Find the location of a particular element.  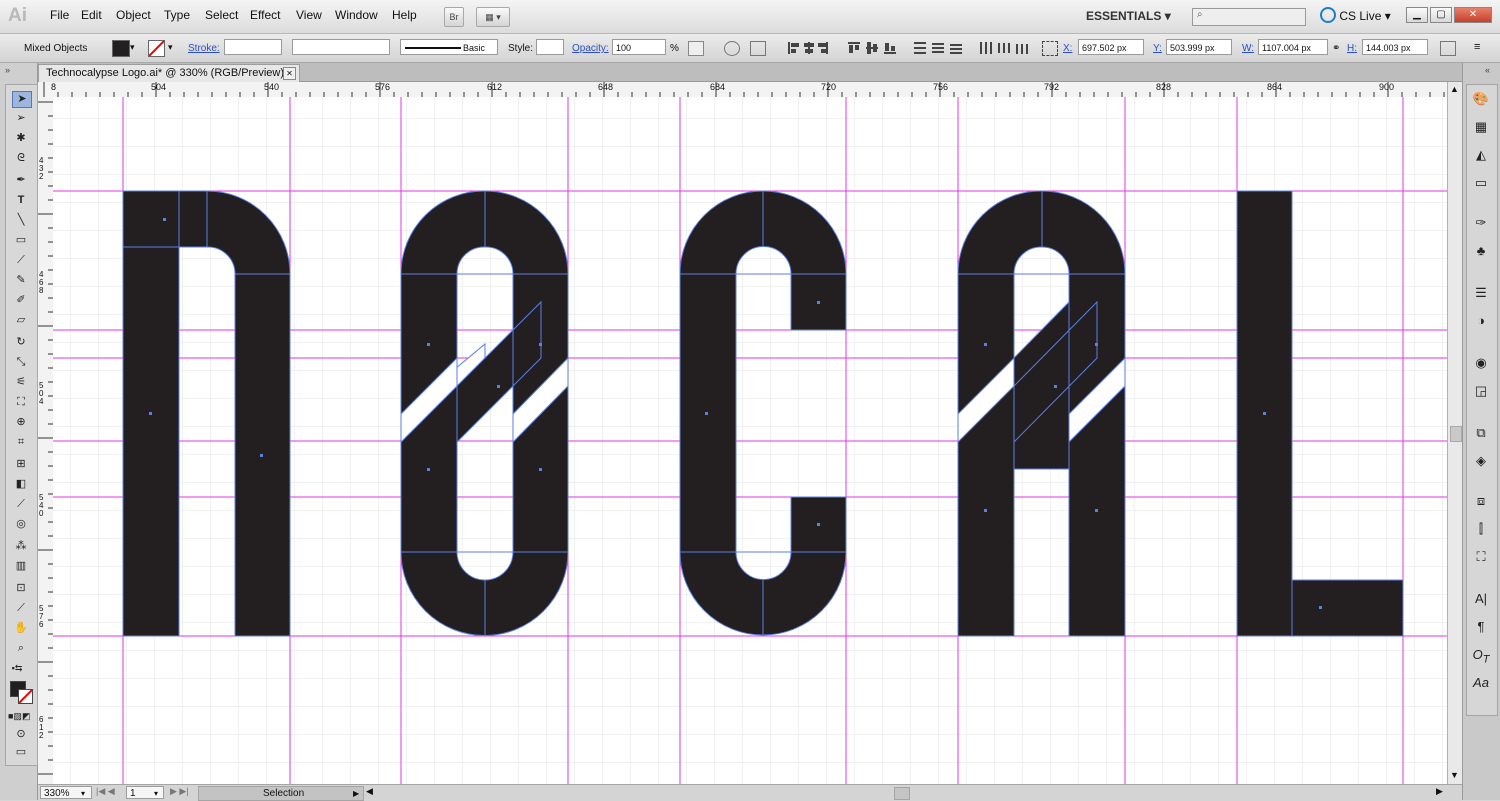

default-colors-icon: ▪⇆ is located at coordinates (17, 668).